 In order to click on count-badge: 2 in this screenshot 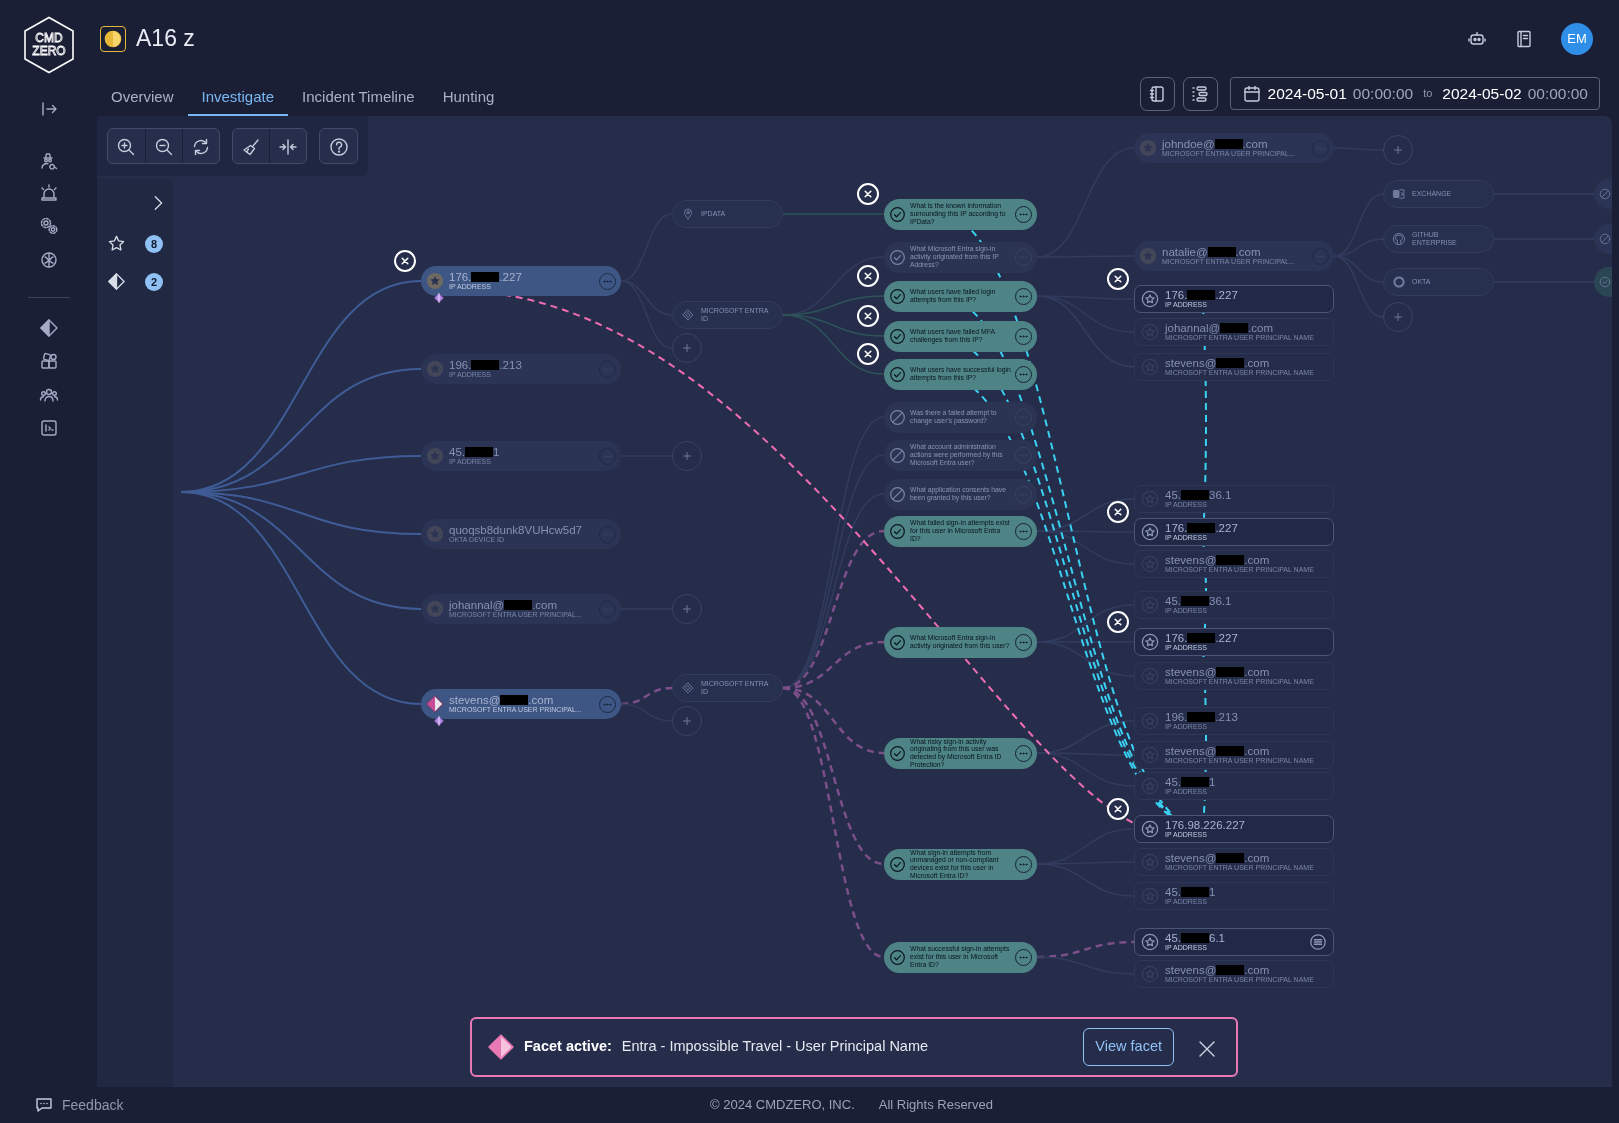, I will do `click(154, 282)`.